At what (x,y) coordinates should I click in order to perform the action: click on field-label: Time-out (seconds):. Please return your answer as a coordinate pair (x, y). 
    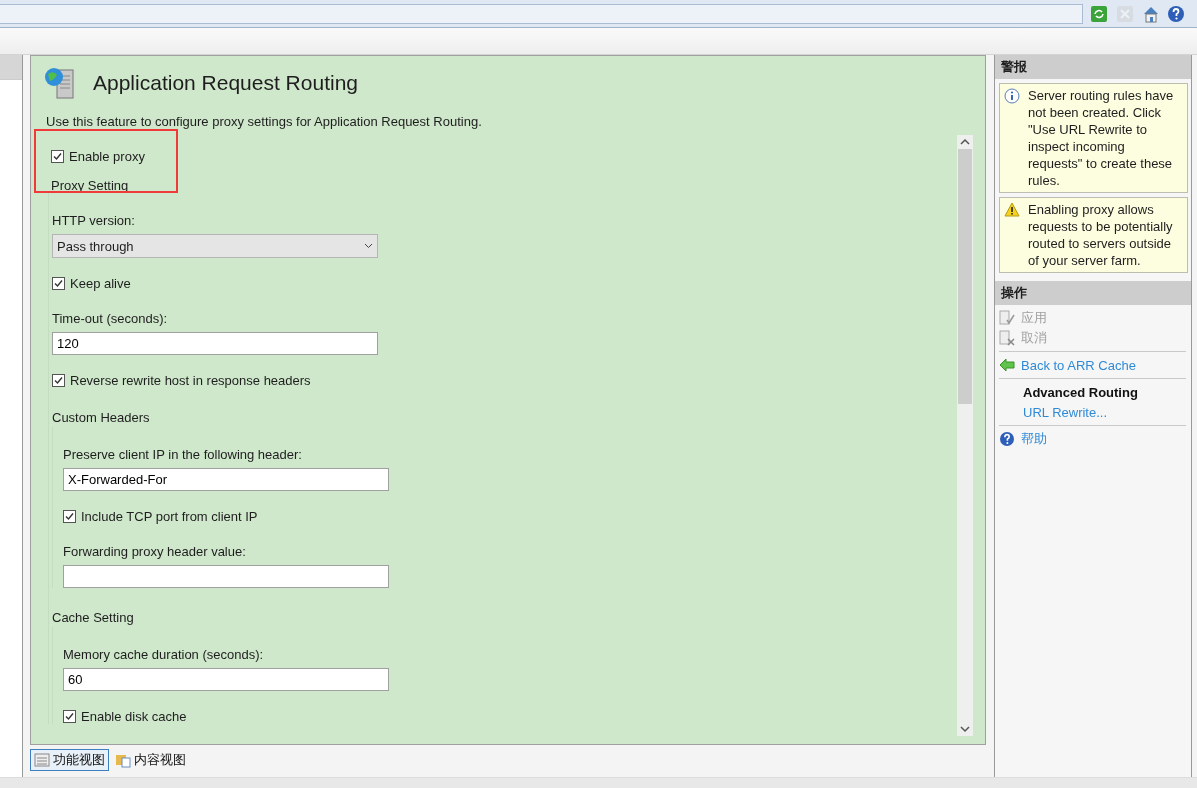
    Looking at the image, I should click on (110, 318).